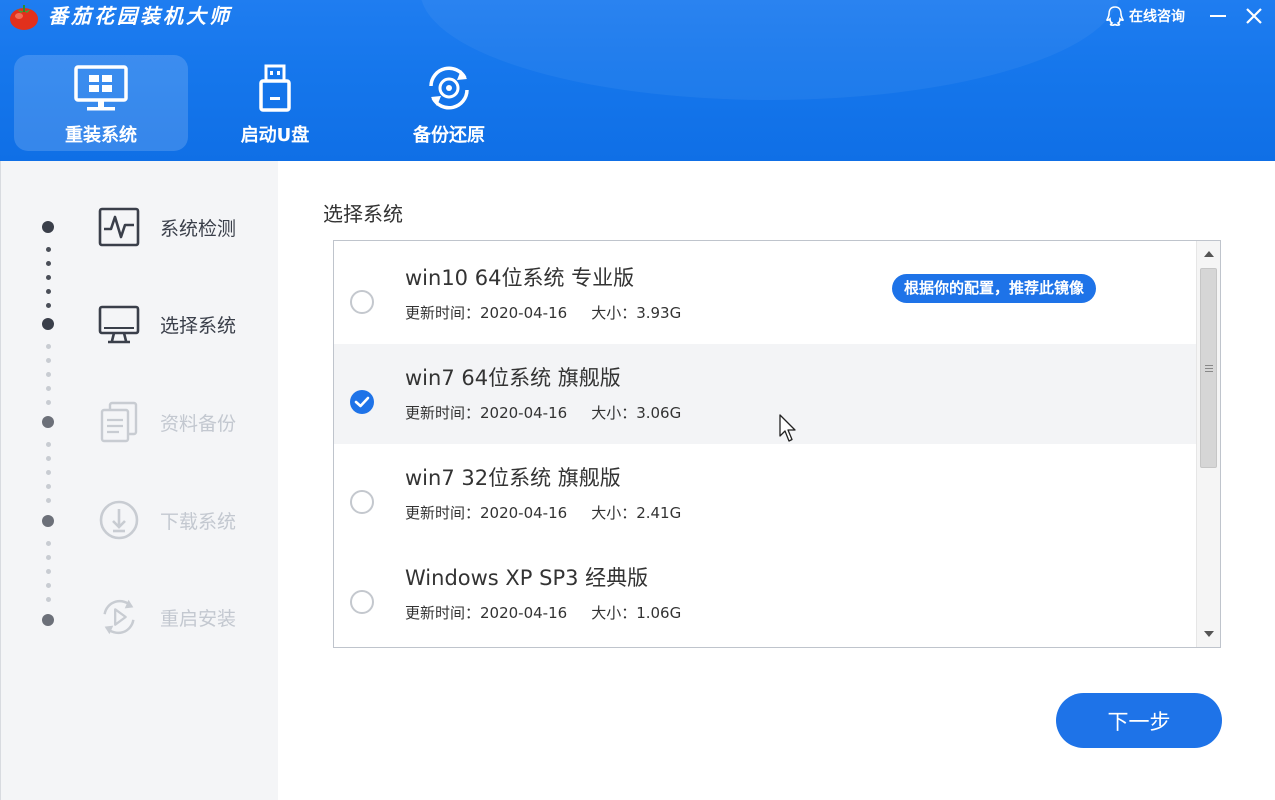  Describe the element at coordinates (449, 135) in the screenshot. I see `tab-backup-restore-label: 备份还原` at that location.